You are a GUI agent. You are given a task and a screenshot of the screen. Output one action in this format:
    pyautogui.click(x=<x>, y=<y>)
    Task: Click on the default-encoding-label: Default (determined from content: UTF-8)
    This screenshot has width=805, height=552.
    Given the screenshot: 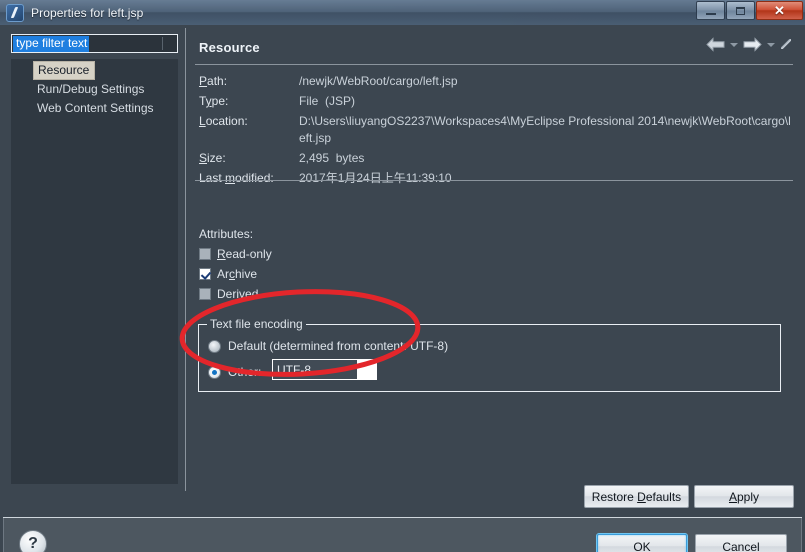 What is the action you would take?
    pyautogui.click(x=338, y=346)
    